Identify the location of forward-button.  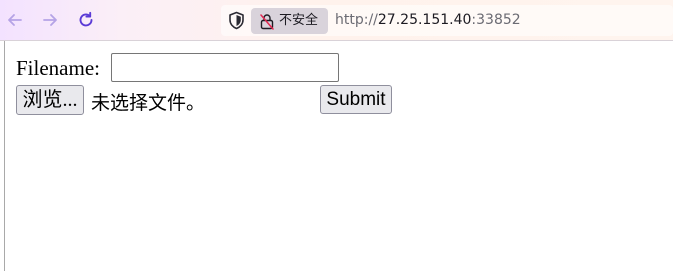
(50, 20).